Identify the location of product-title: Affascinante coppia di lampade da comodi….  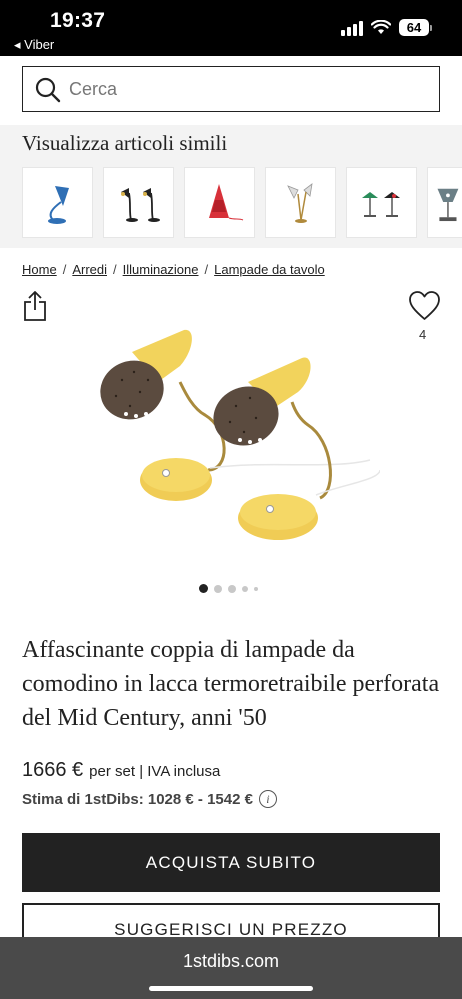
(231, 684).